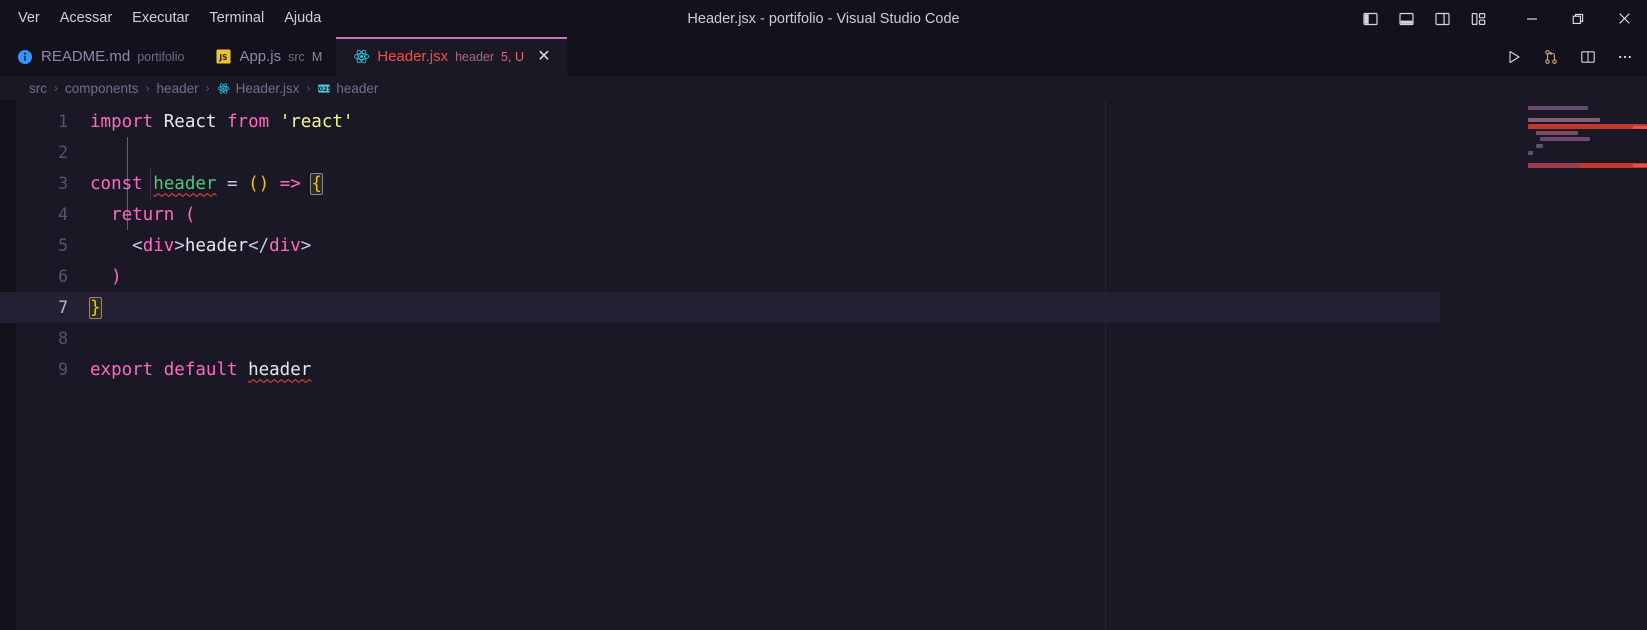 Image resolution: width=1647 pixels, height=630 pixels. Describe the element at coordinates (1442, 19) in the screenshot. I see `toggle-secondary-sidebar-icon` at that location.